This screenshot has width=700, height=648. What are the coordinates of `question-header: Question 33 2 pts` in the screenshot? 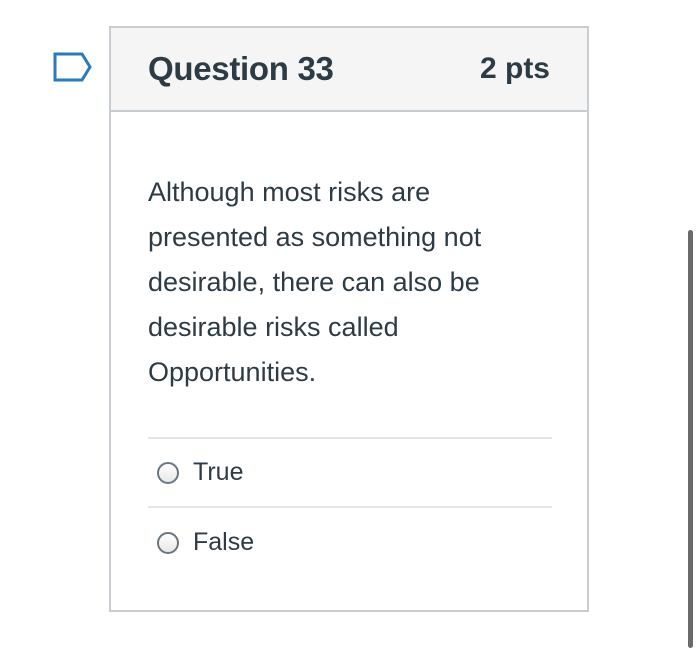 It's located at (349, 70).